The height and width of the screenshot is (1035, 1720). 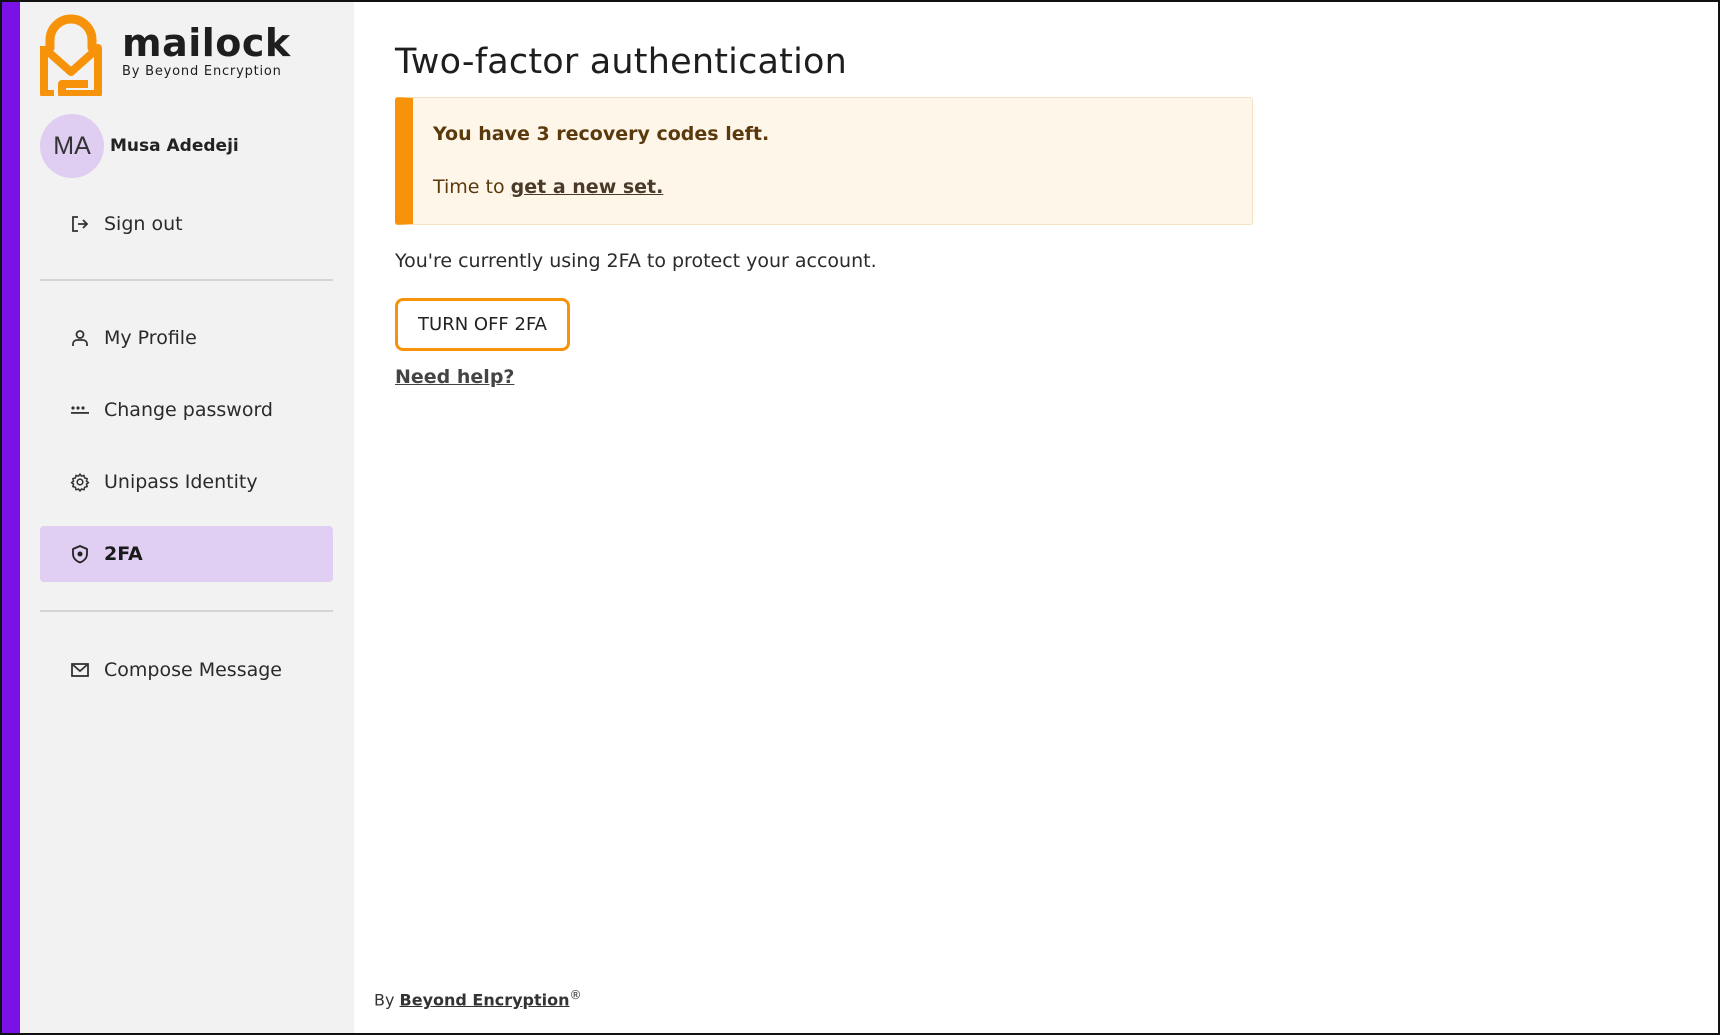 What do you see at coordinates (186, 224) in the screenshot?
I see `sign-out-button: Sign out` at bounding box center [186, 224].